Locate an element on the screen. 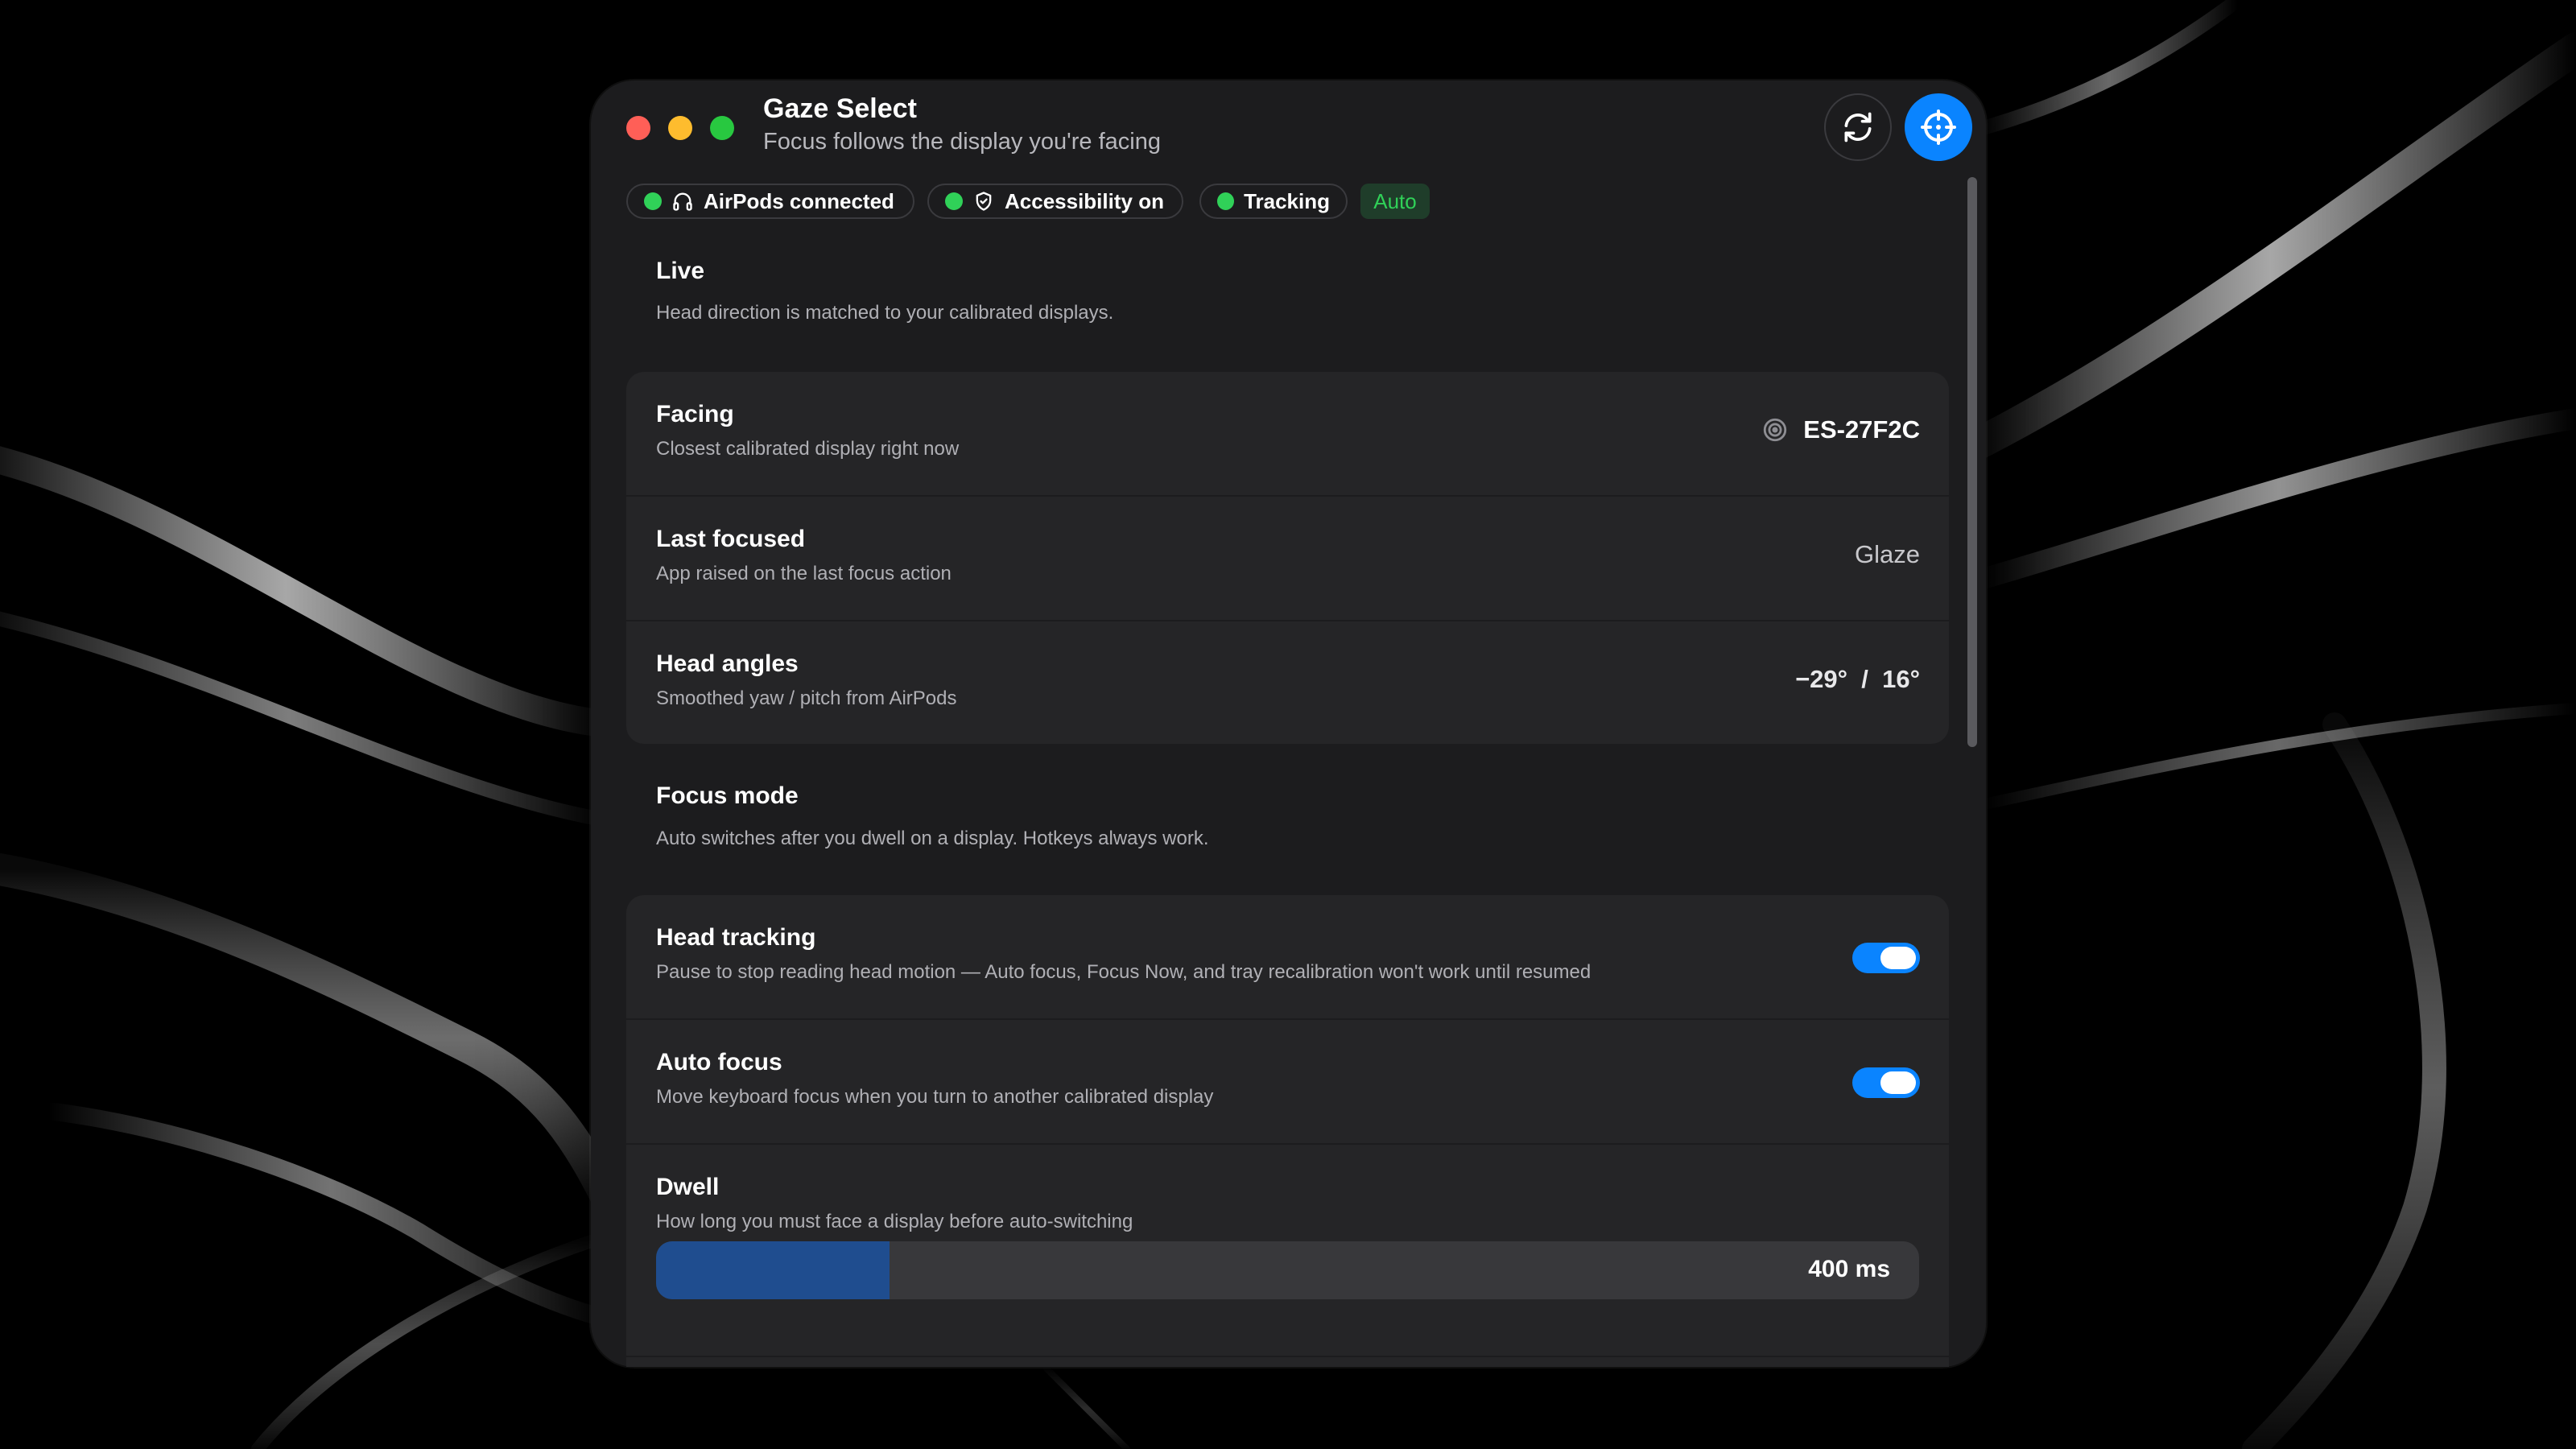 Image resolution: width=2576 pixels, height=1449 pixels. facing-display-name: ES-27F2C is located at coordinates (1861, 429).